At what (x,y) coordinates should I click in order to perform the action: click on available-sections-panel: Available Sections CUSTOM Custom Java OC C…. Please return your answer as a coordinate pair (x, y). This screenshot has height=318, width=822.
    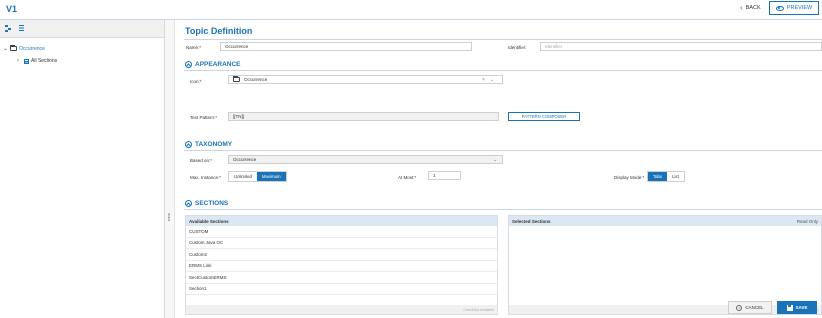
    Looking at the image, I should click on (341, 265).